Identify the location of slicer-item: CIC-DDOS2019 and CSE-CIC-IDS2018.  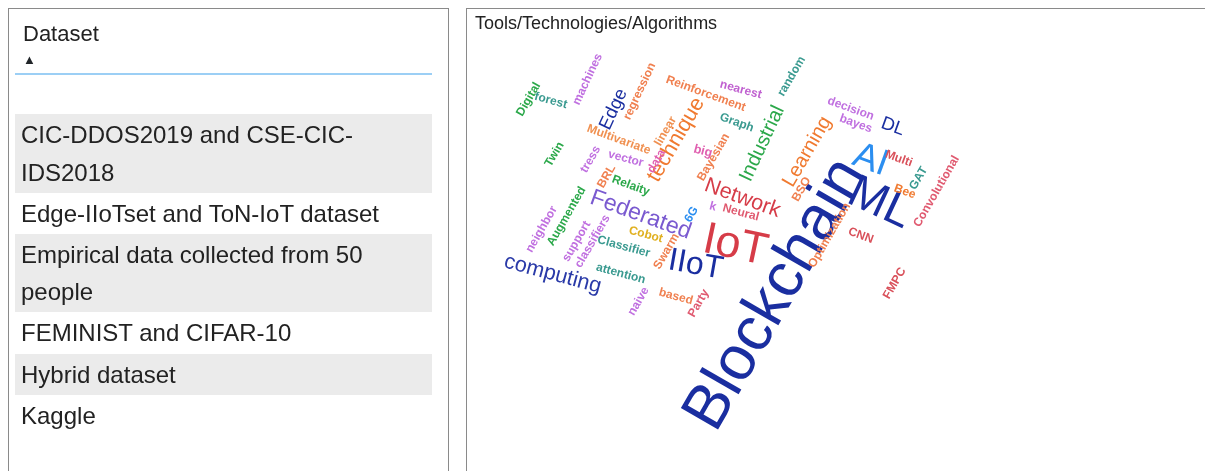
(223, 153).